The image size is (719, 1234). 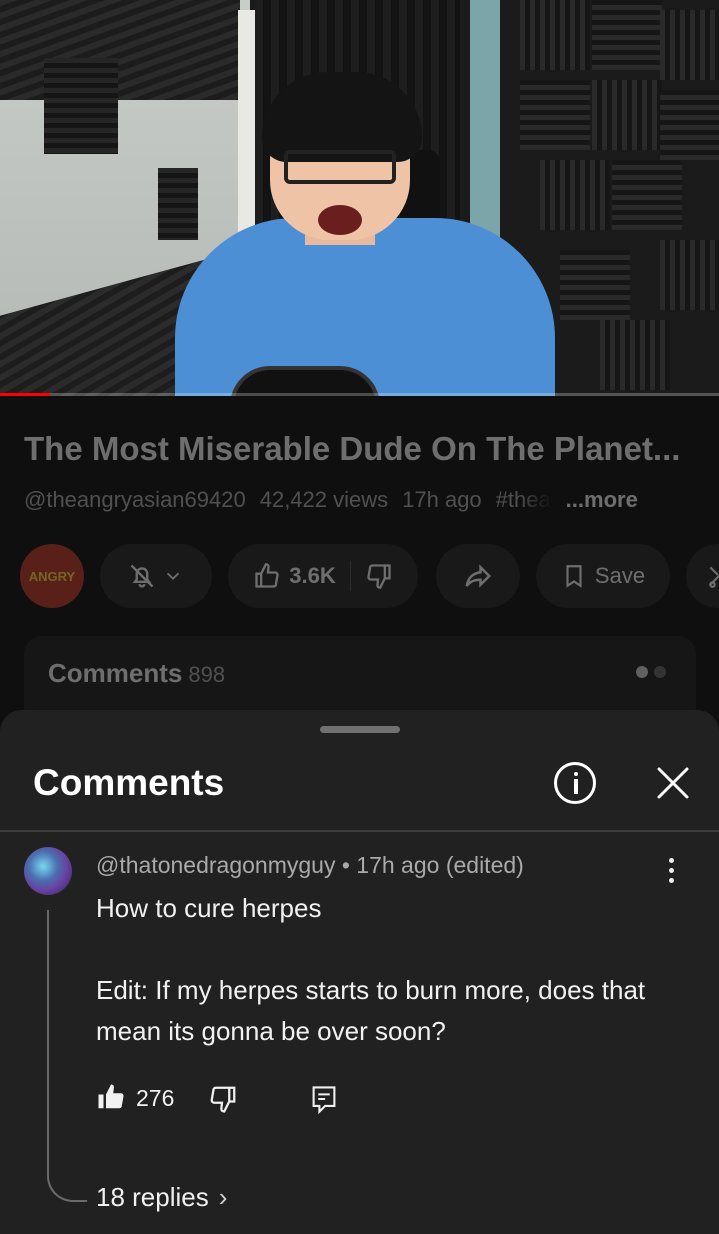 I want to click on comments-count: 898, so click(x=207, y=674).